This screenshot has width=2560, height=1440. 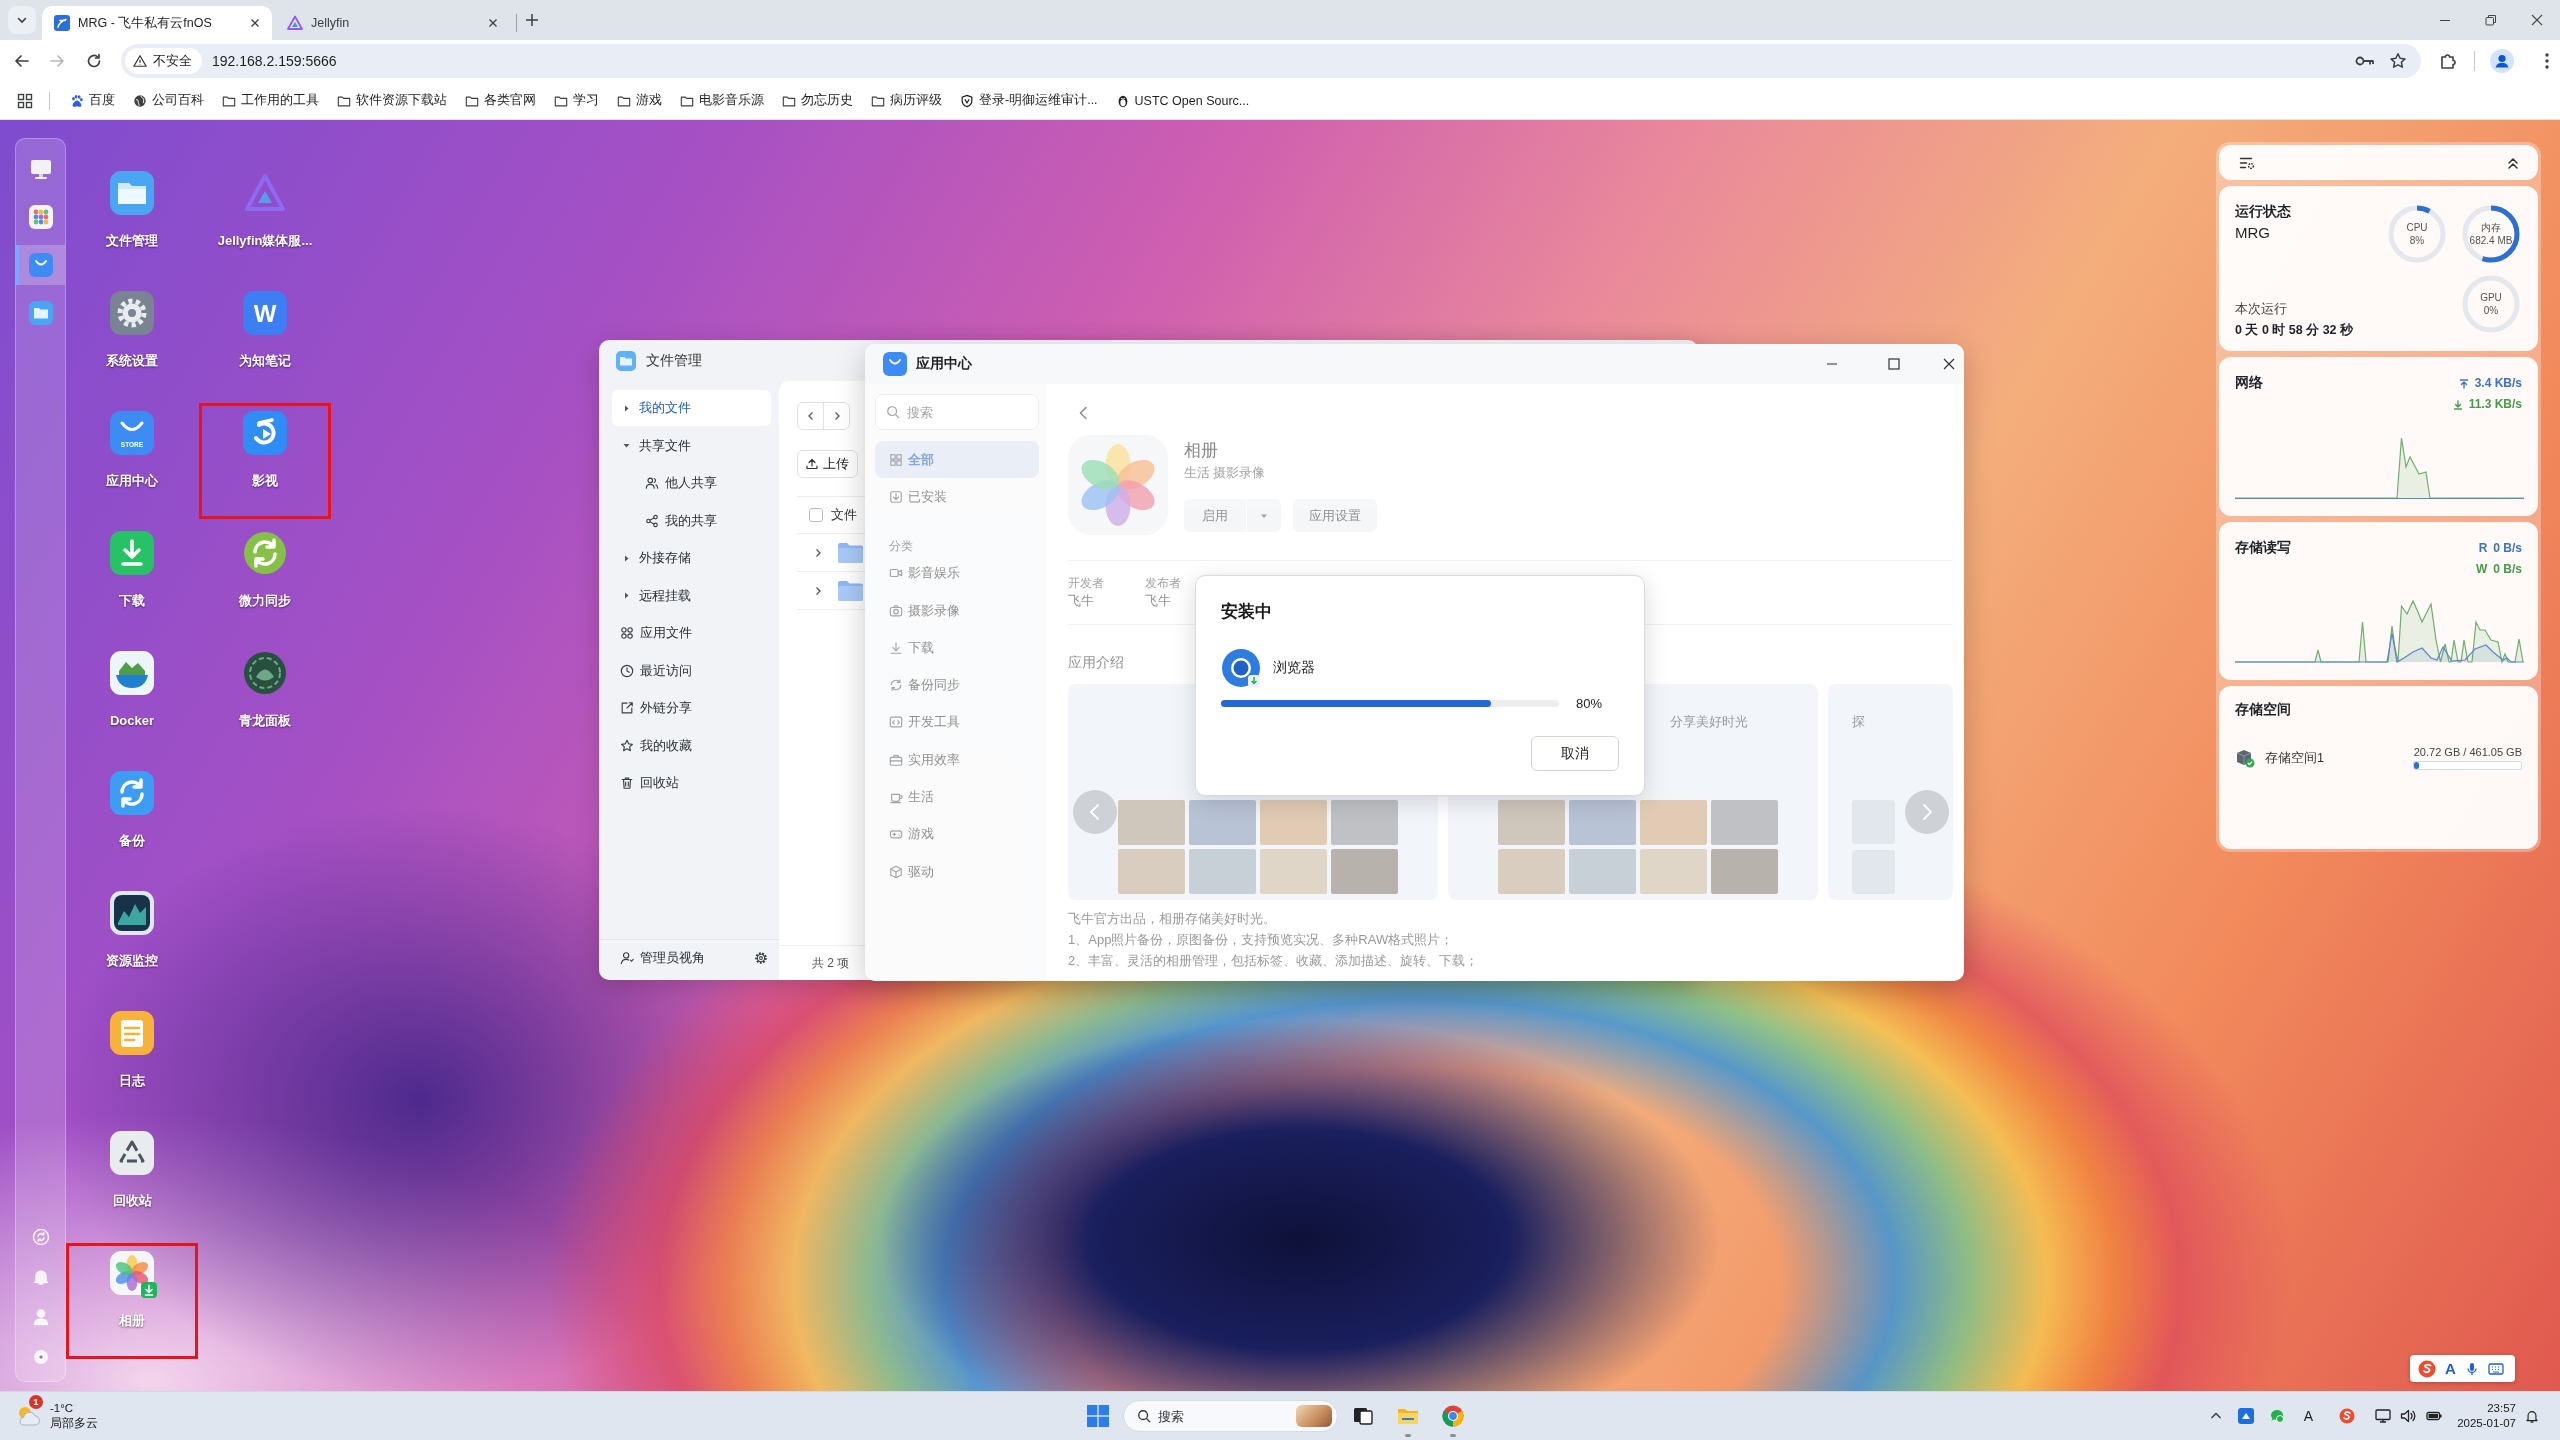 What do you see at coordinates (691, 483) in the screenshot?
I see `sidebar-item: 他人共享` at bounding box center [691, 483].